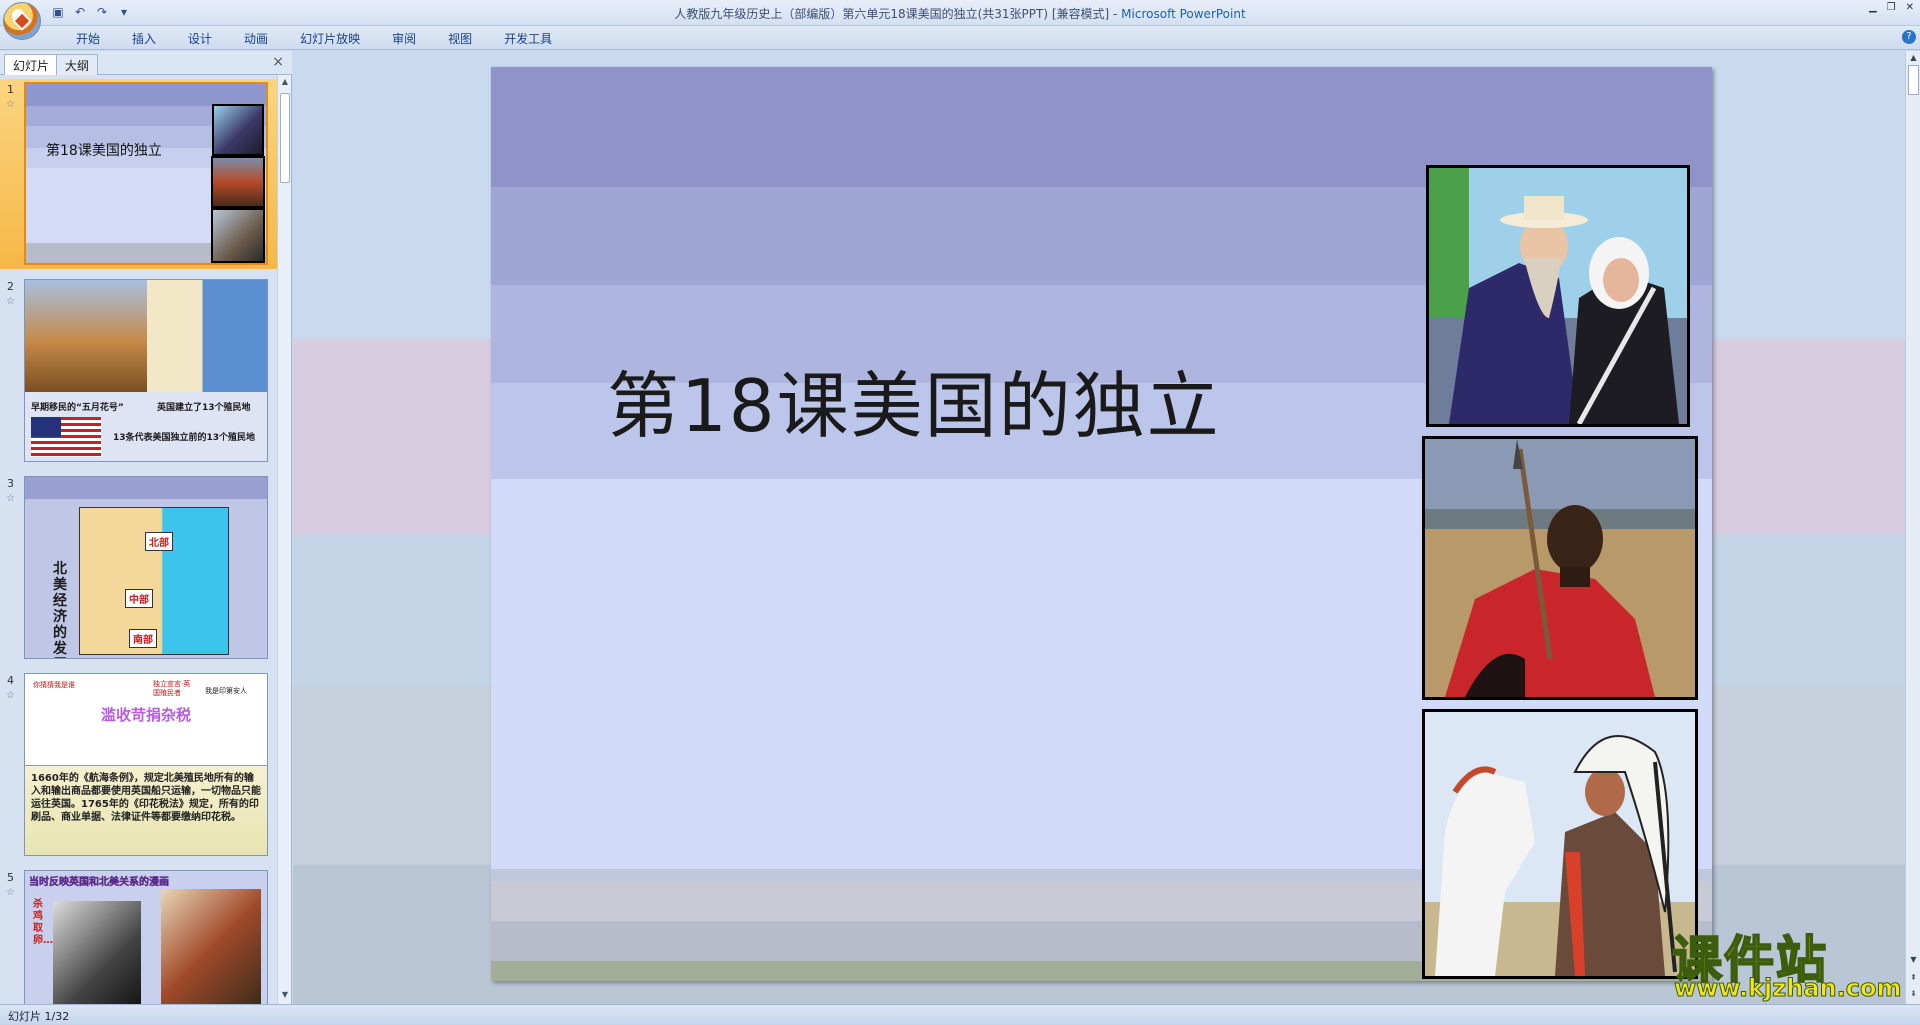 Image resolution: width=1920 pixels, height=1025 pixels. Describe the element at coordinates (10, 89) in the screenshot. I see `thumbnail-number: 1` at that location.